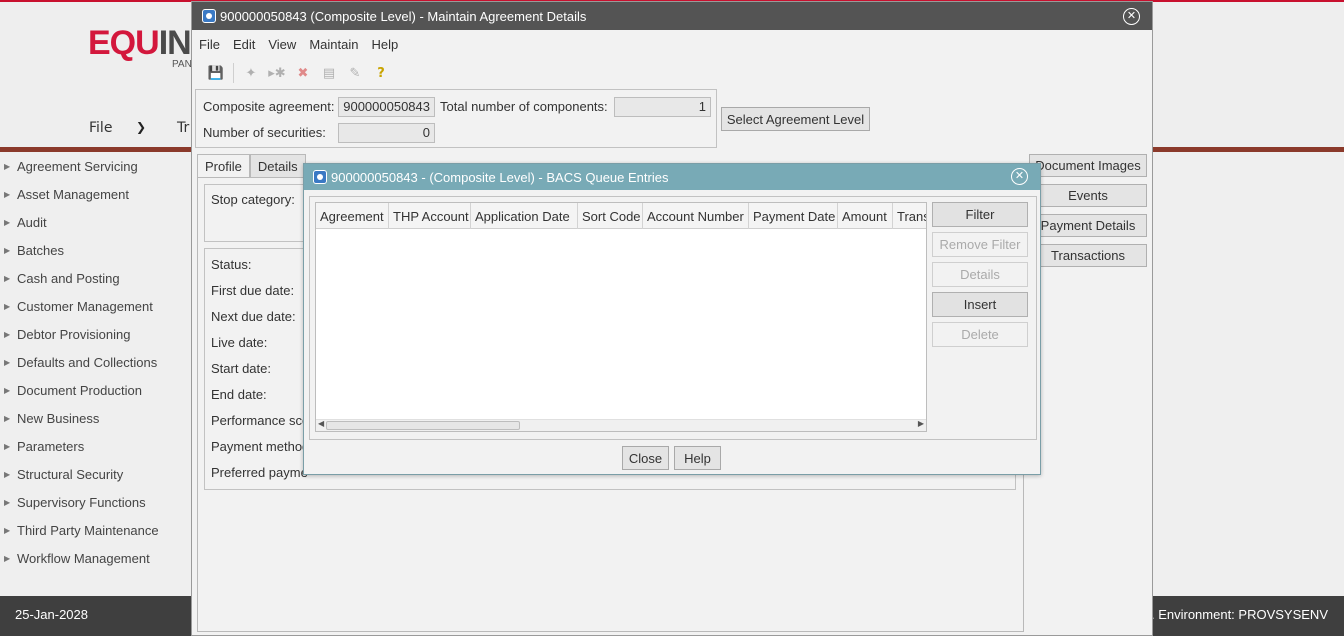  What do you see at coordinates (980, 334) in the screenshot?
I see `delete-button: Delete` at bounding box center [980, 334].